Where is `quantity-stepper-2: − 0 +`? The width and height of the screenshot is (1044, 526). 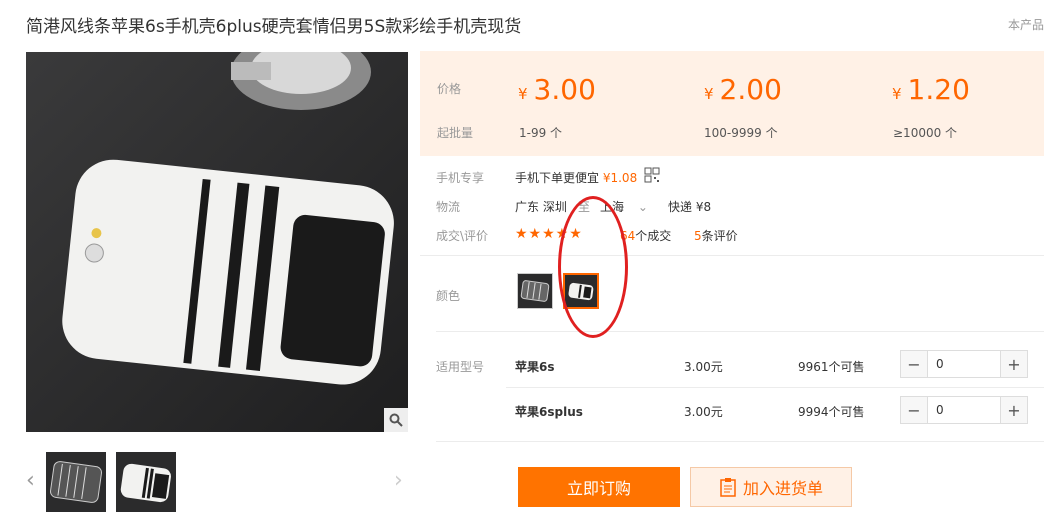
quantity-stepper-2: − 0 + is located at coordinates (964, 410).